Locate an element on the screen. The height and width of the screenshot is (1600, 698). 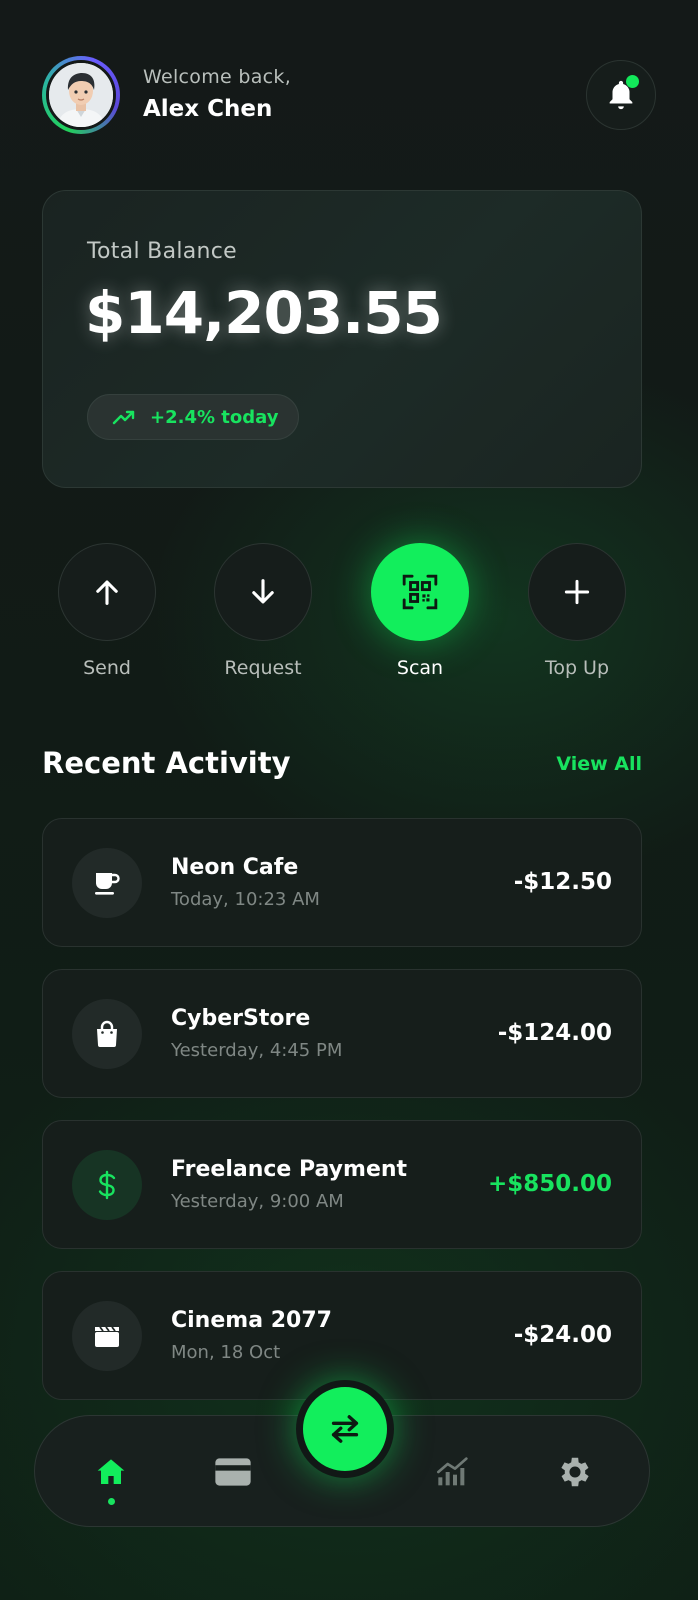
transaction-time: Yesterday, 9:00 AM is located at coordinates (257, 1201).